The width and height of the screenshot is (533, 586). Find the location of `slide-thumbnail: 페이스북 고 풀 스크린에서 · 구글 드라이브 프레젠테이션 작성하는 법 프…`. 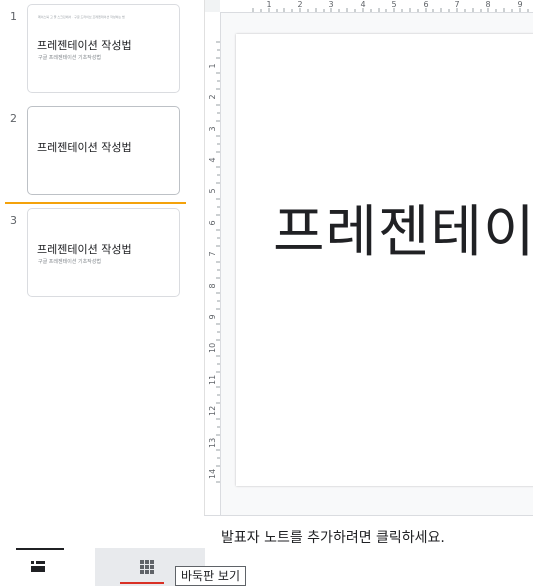

slide-thumbnail: 페이스북 고 풀 스크린에서 · 구글 드라이브 프레젠테이션 작성하는 법 프… is located at coordinates (103, 48).